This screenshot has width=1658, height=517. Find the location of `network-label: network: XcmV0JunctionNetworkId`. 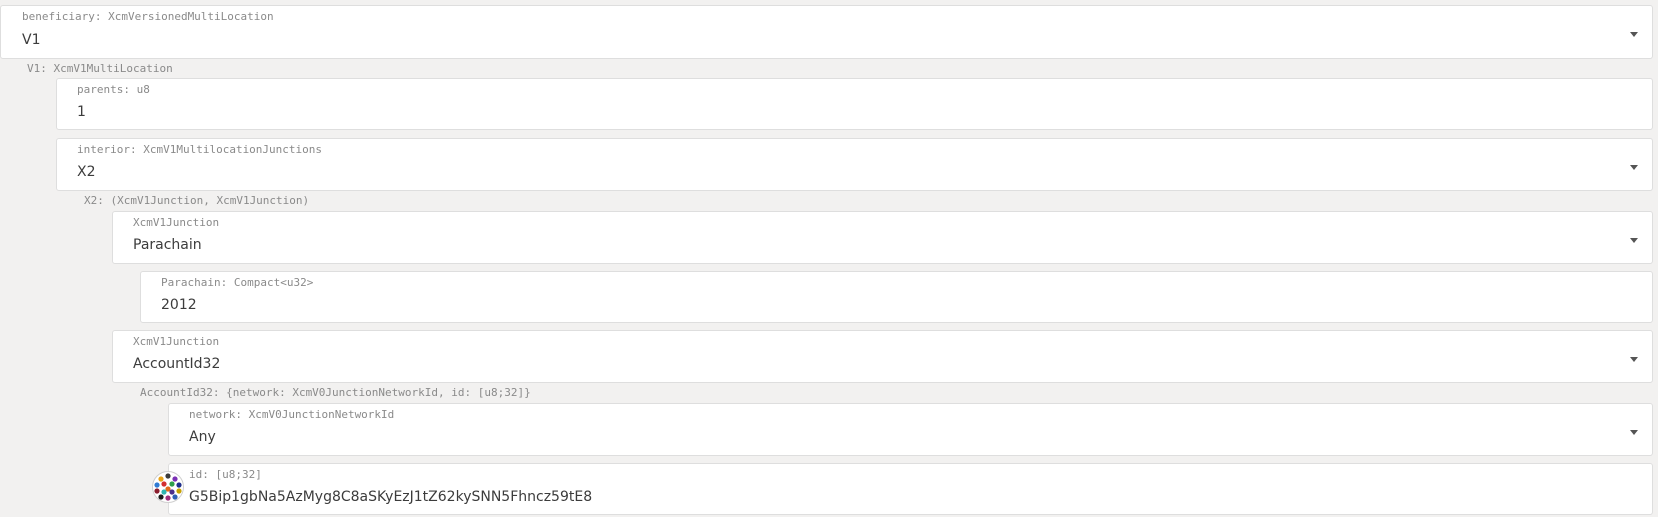

network-label: network: XcmV0JunctionNetworkId is located at coordinates (292, 414).